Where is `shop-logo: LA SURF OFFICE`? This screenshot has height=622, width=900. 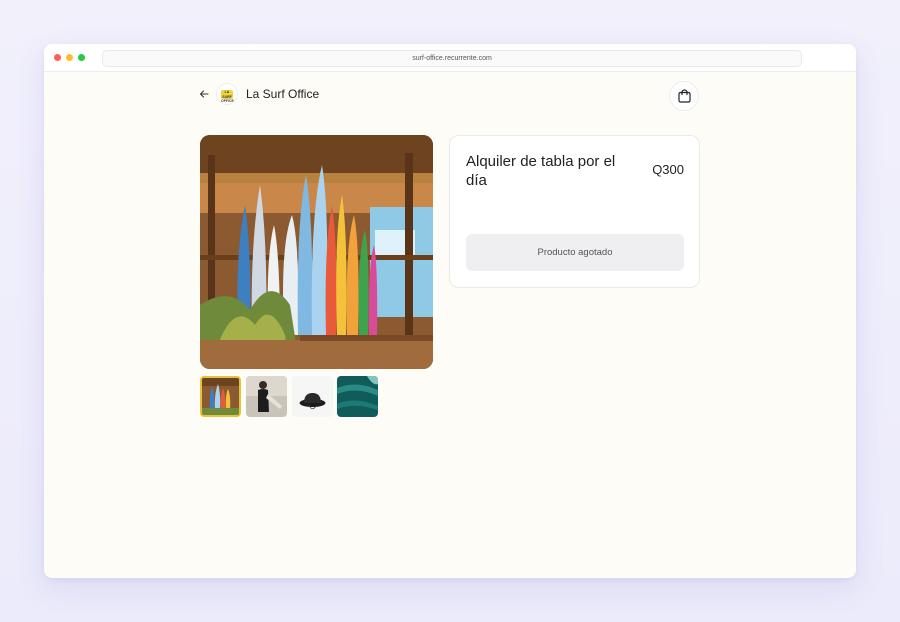 shop-logo: LA SURF OFFICE is located at coordinates (227, 94).